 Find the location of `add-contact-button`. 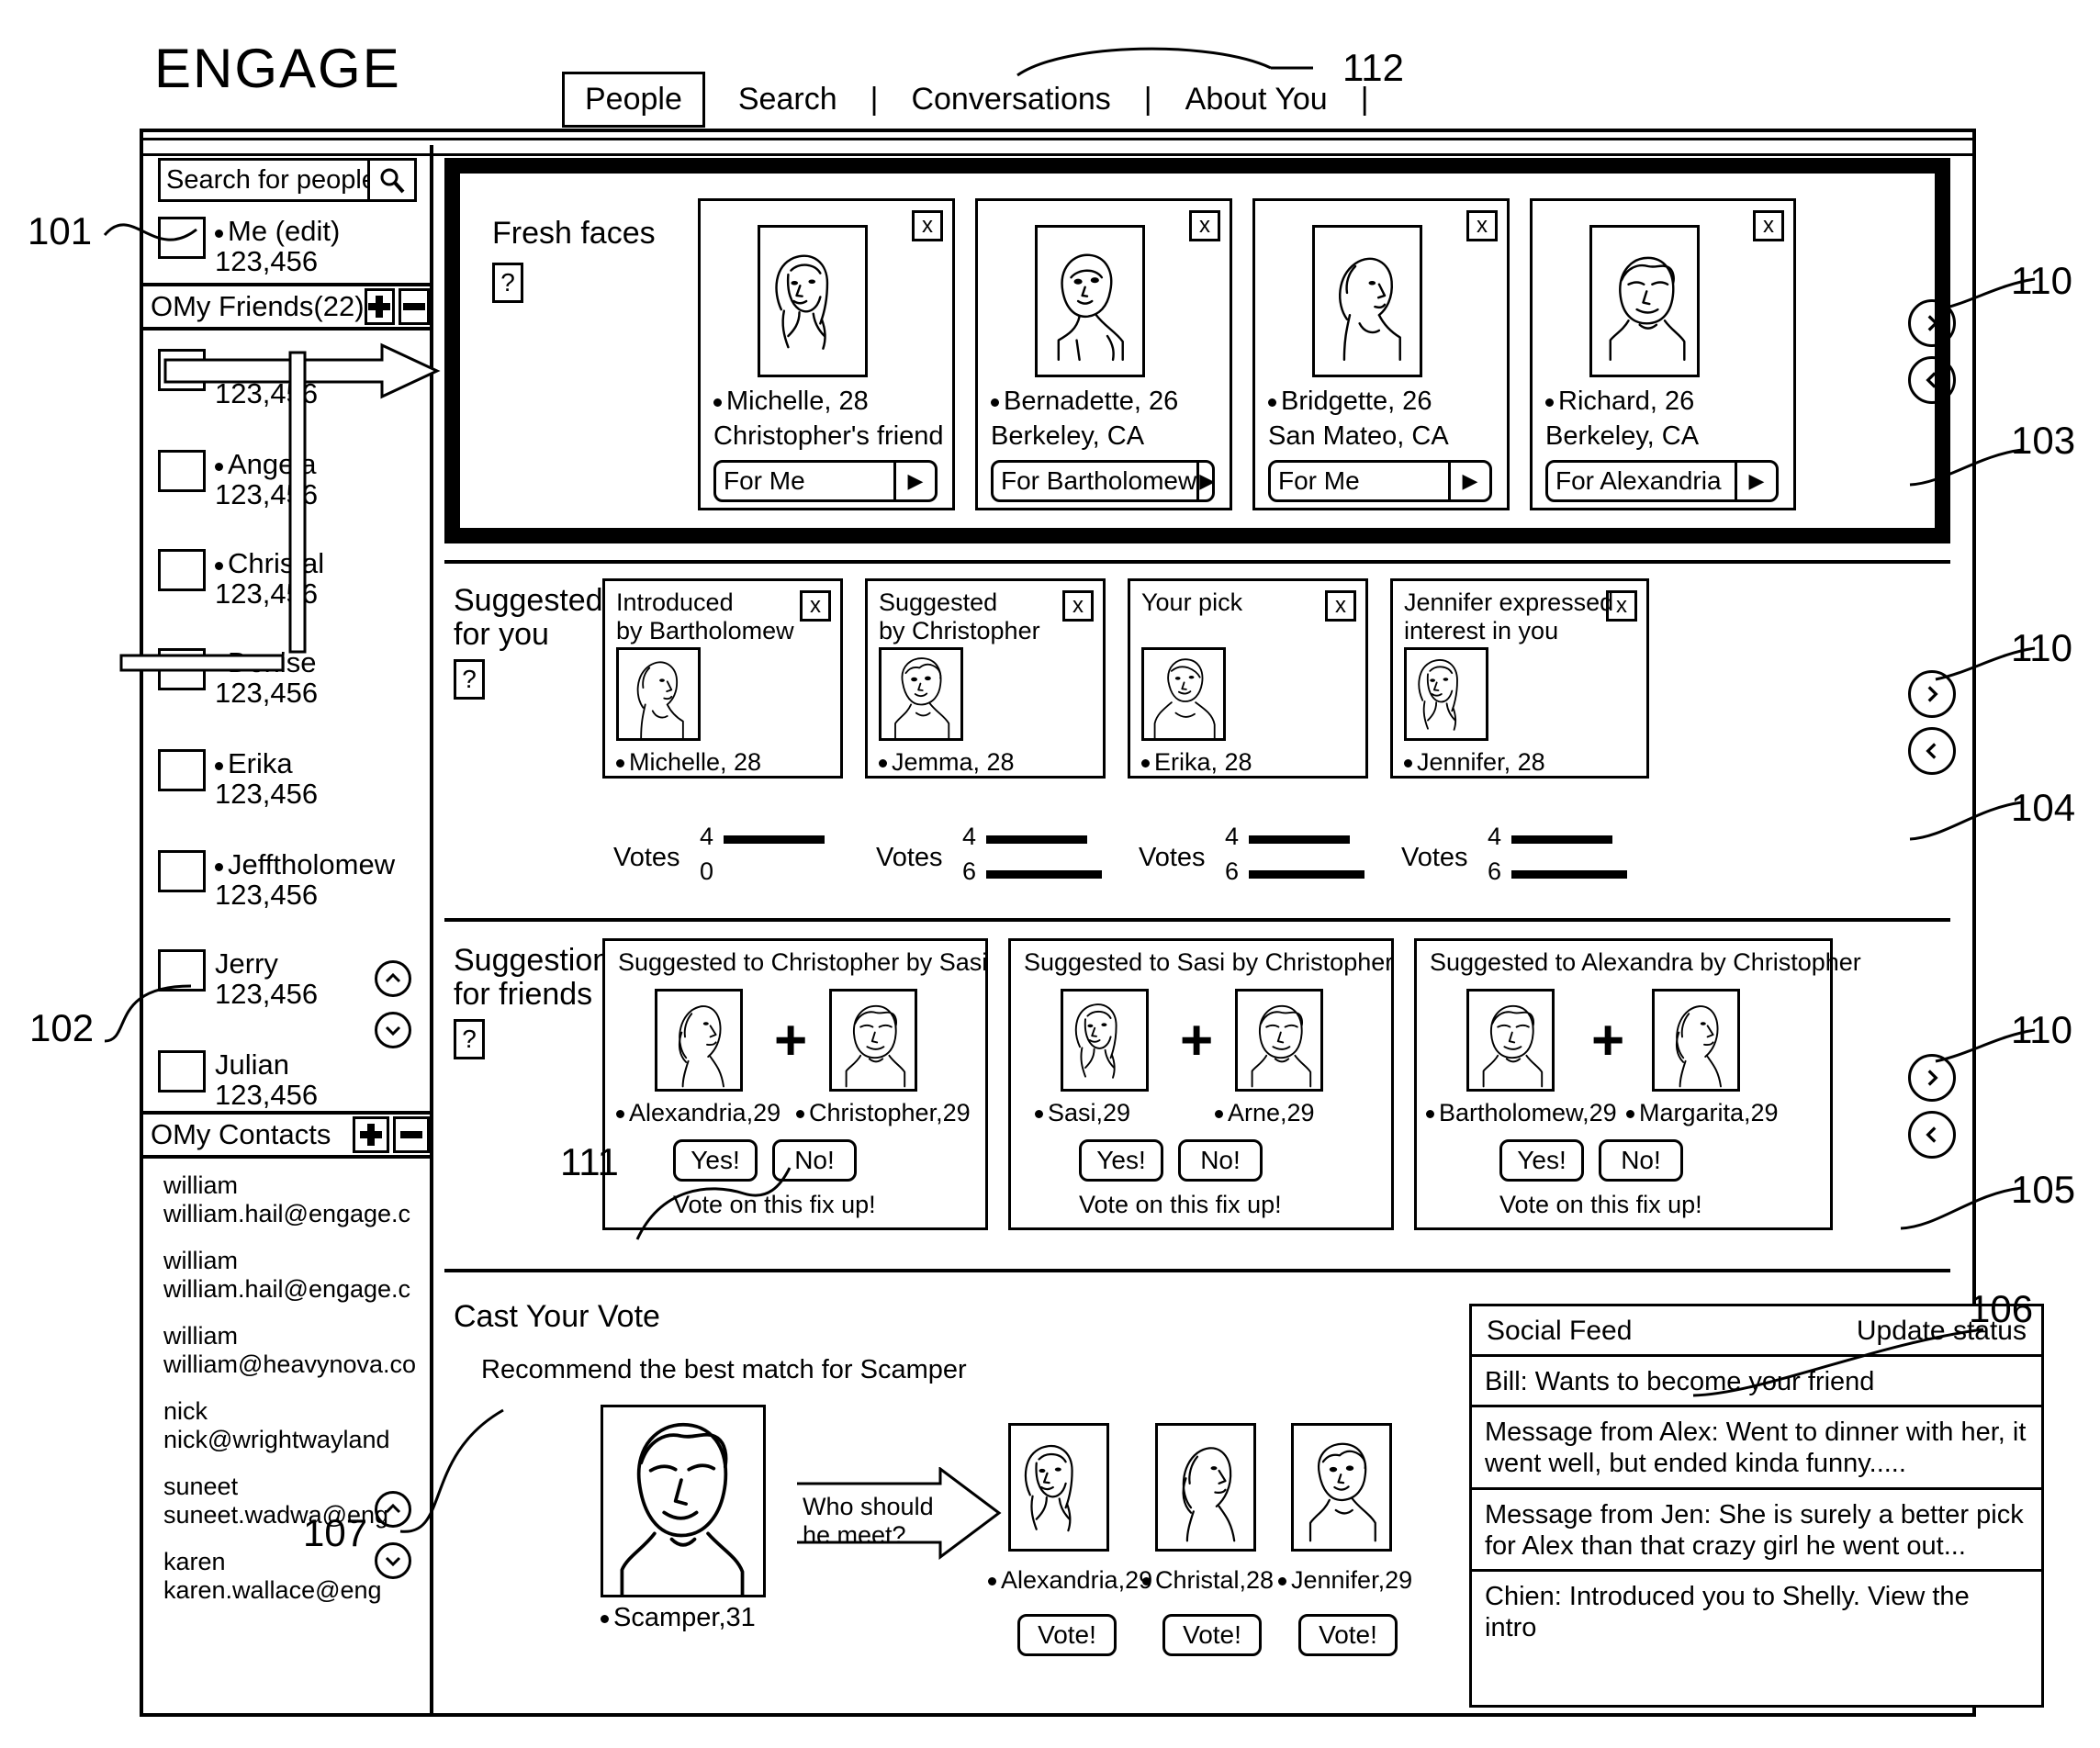

add-contact-button is located at coordinates (371, 1134).